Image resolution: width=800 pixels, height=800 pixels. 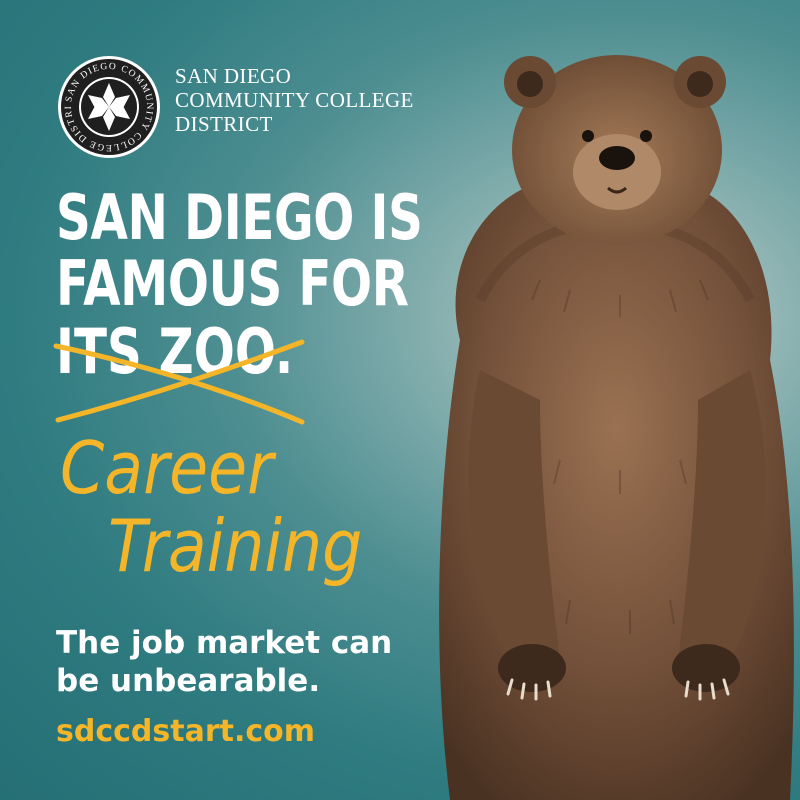 I want to click on headline-line-2: FAMOUS FOR, so click(x=232, y=283).